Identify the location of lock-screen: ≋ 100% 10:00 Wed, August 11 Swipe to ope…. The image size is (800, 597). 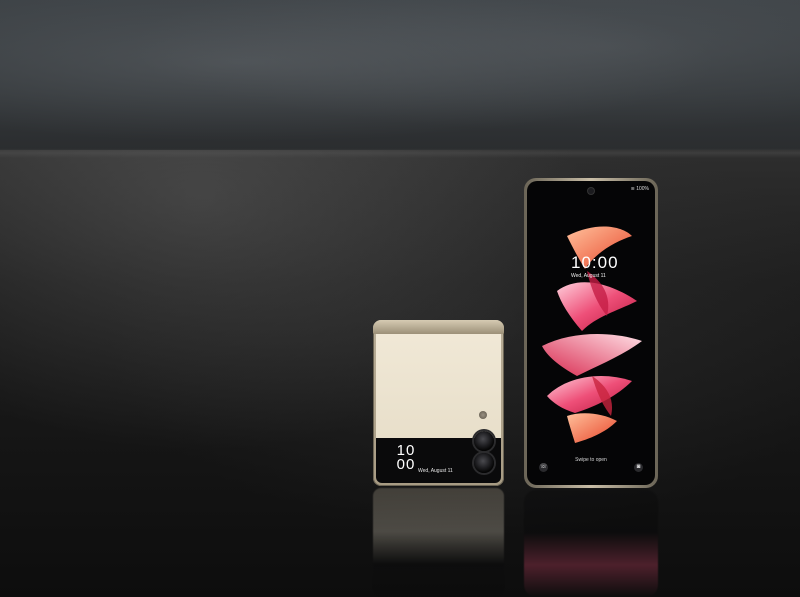
(591, 333).